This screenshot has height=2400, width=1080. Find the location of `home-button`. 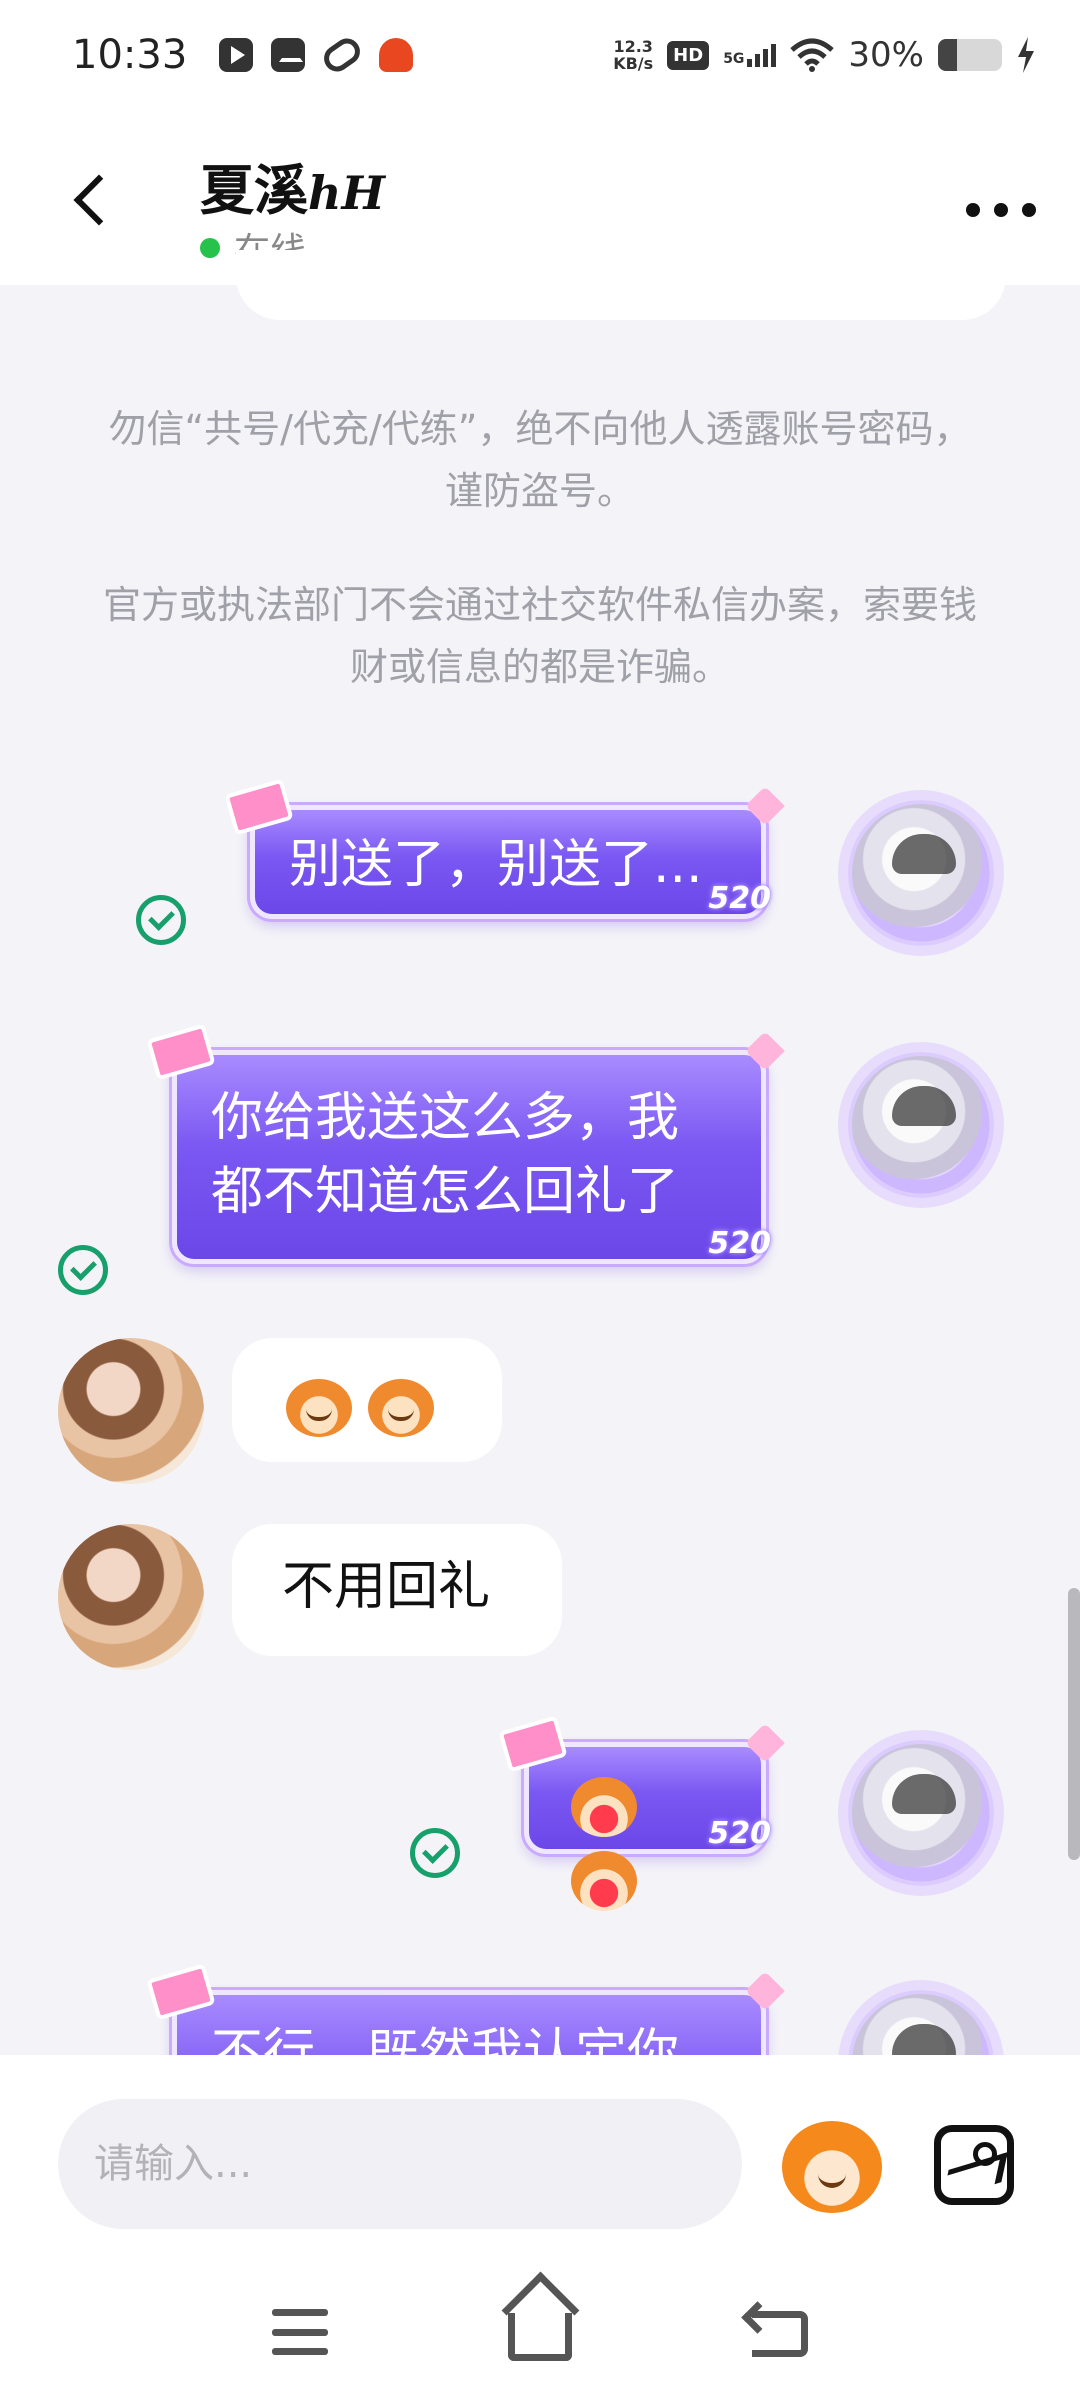

home-button is located at coordinates (540, 2337).